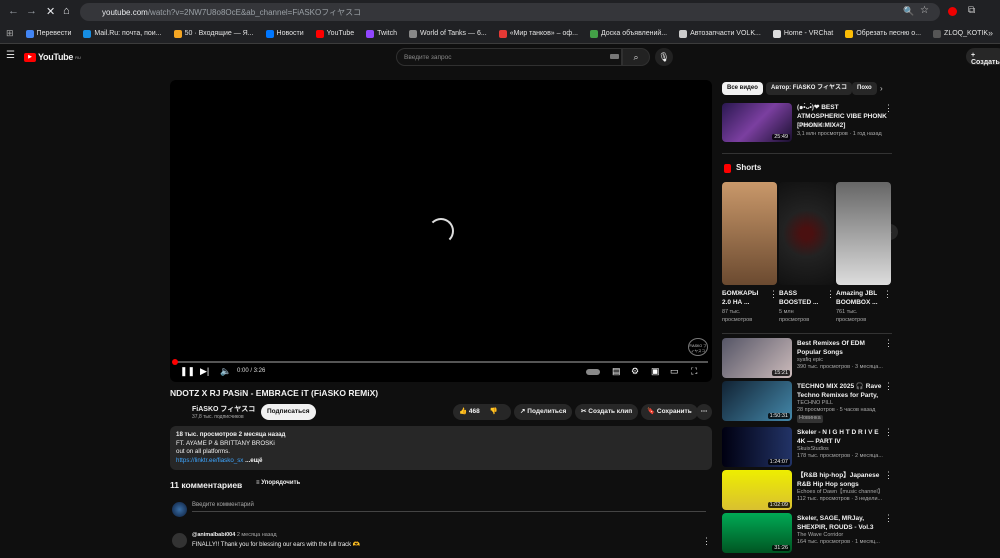 This screenshot has height=558, width=1000. Describe the element at coordinates (225, 371) in the screenshot. I see `volume-icon: 🔈` at that location.